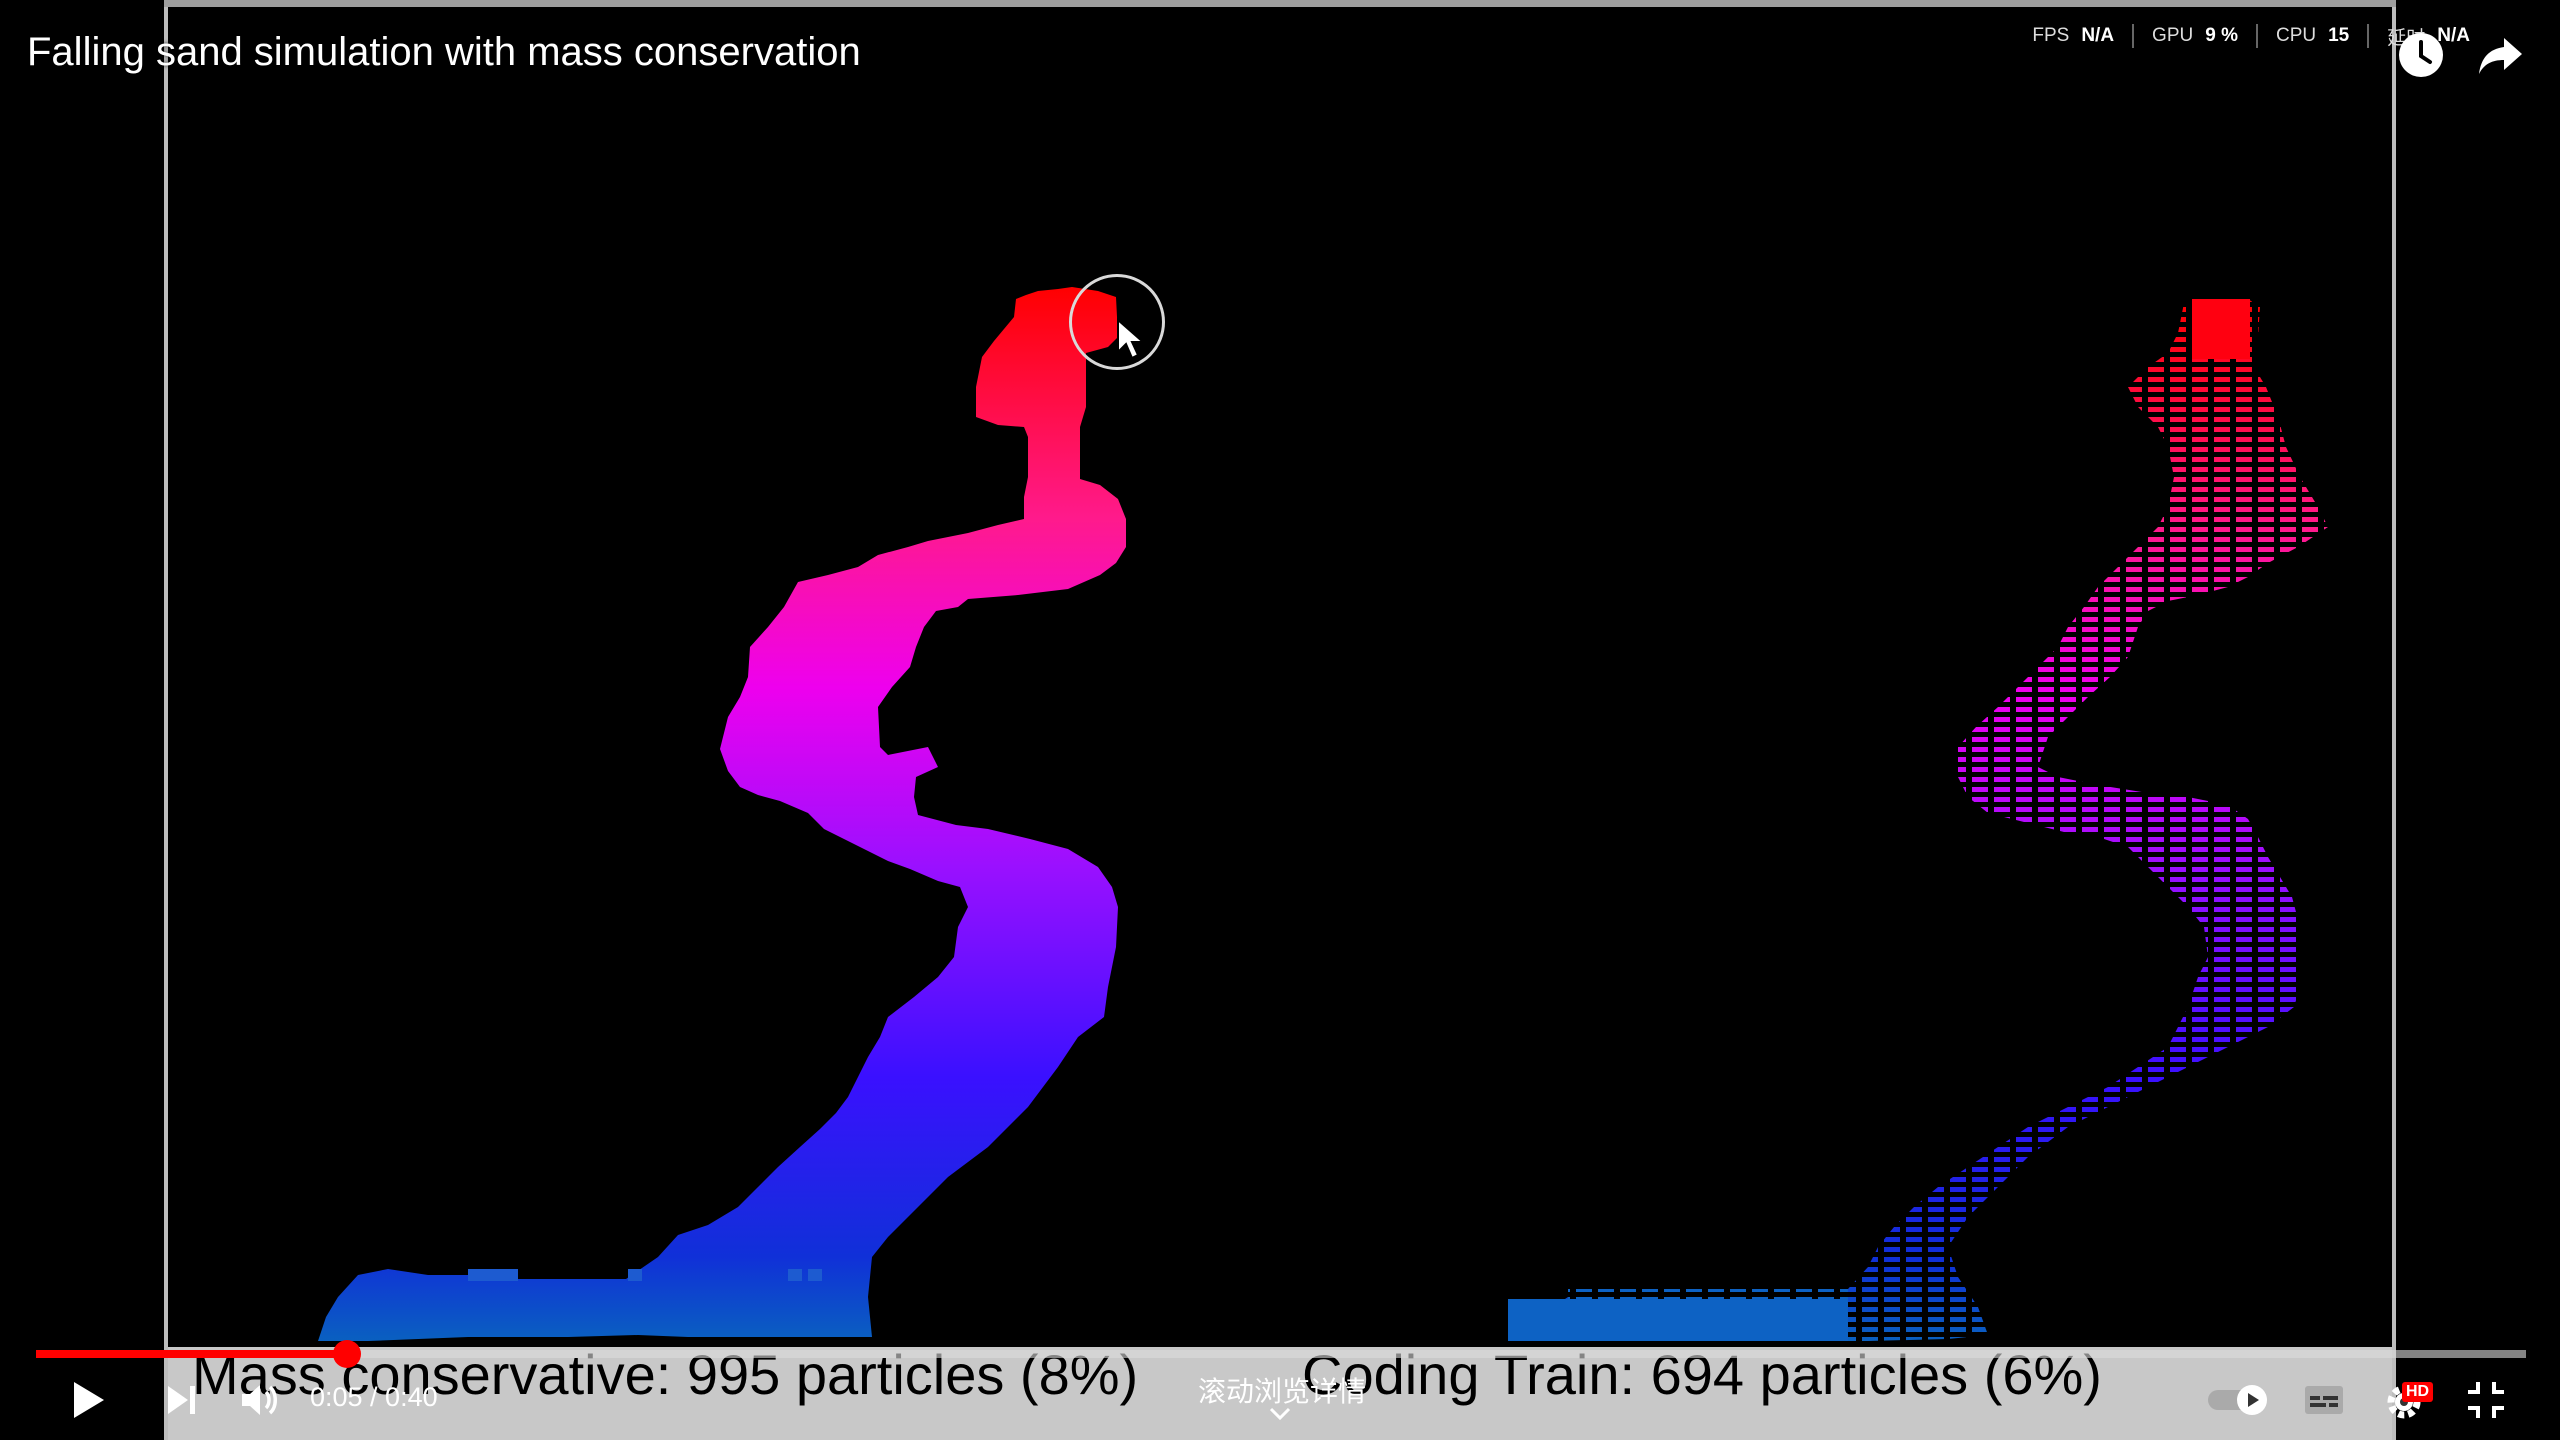 The width and height of the screenshot is (2560, 1440). What do you see at coordinates (2098, 35) in the screenshot?
I see `fps-value: N/A` at bounding box center [2098, 35].